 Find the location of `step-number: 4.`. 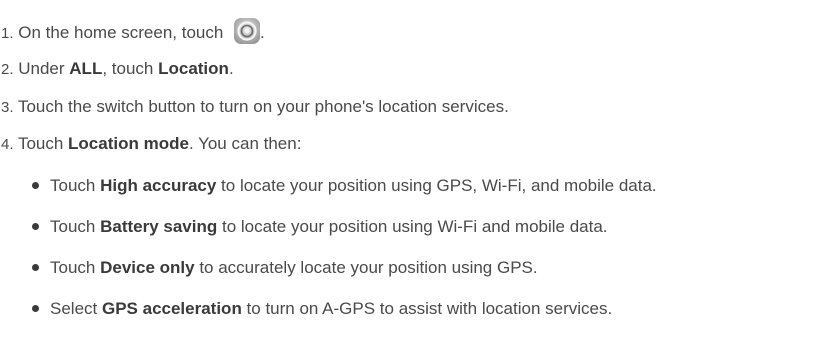

step-number: 4. is located at coordinates (7, 144).